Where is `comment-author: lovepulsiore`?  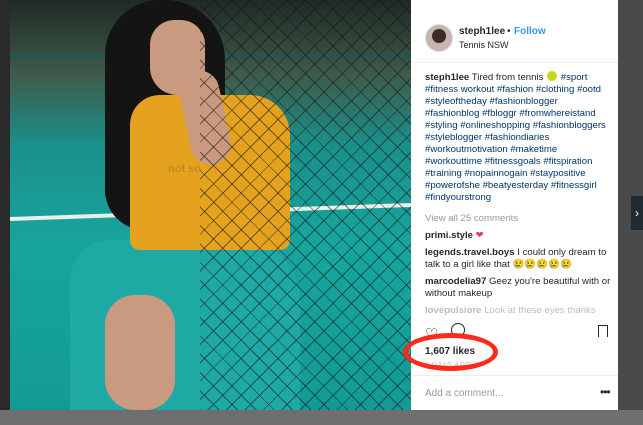 comment-author: lovepulsiore is located at coordinates (453, 310).